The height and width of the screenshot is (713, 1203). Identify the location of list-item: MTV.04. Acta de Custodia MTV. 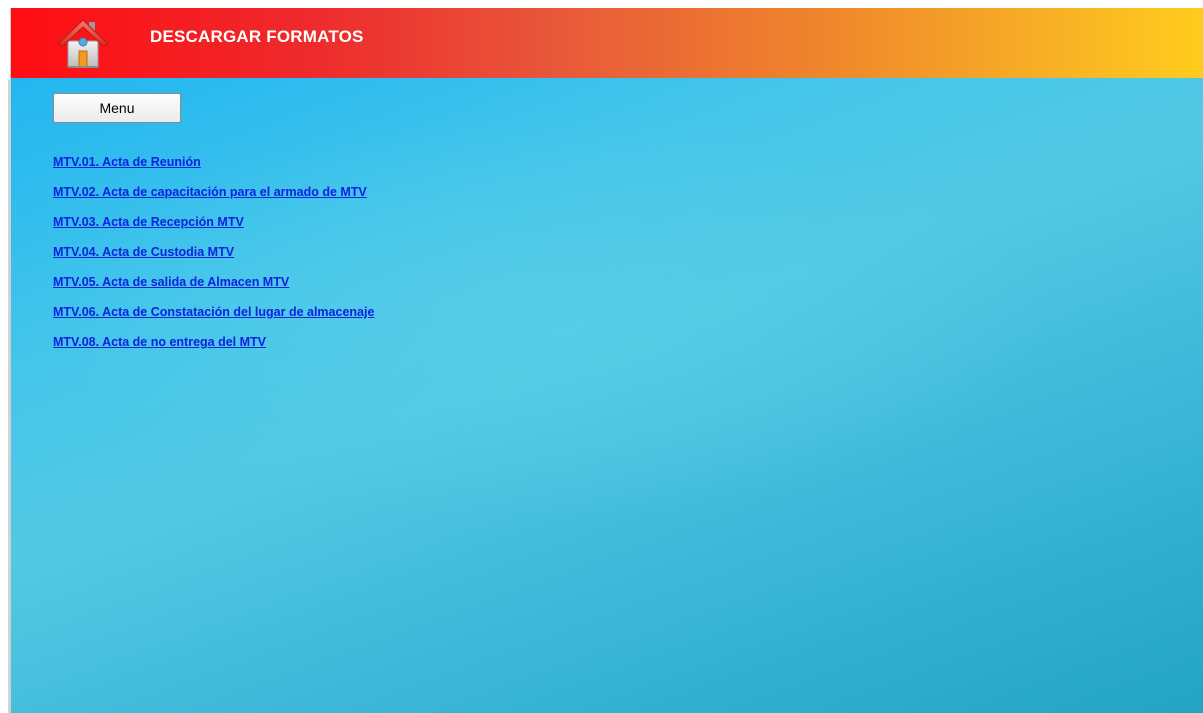
(213, 259).